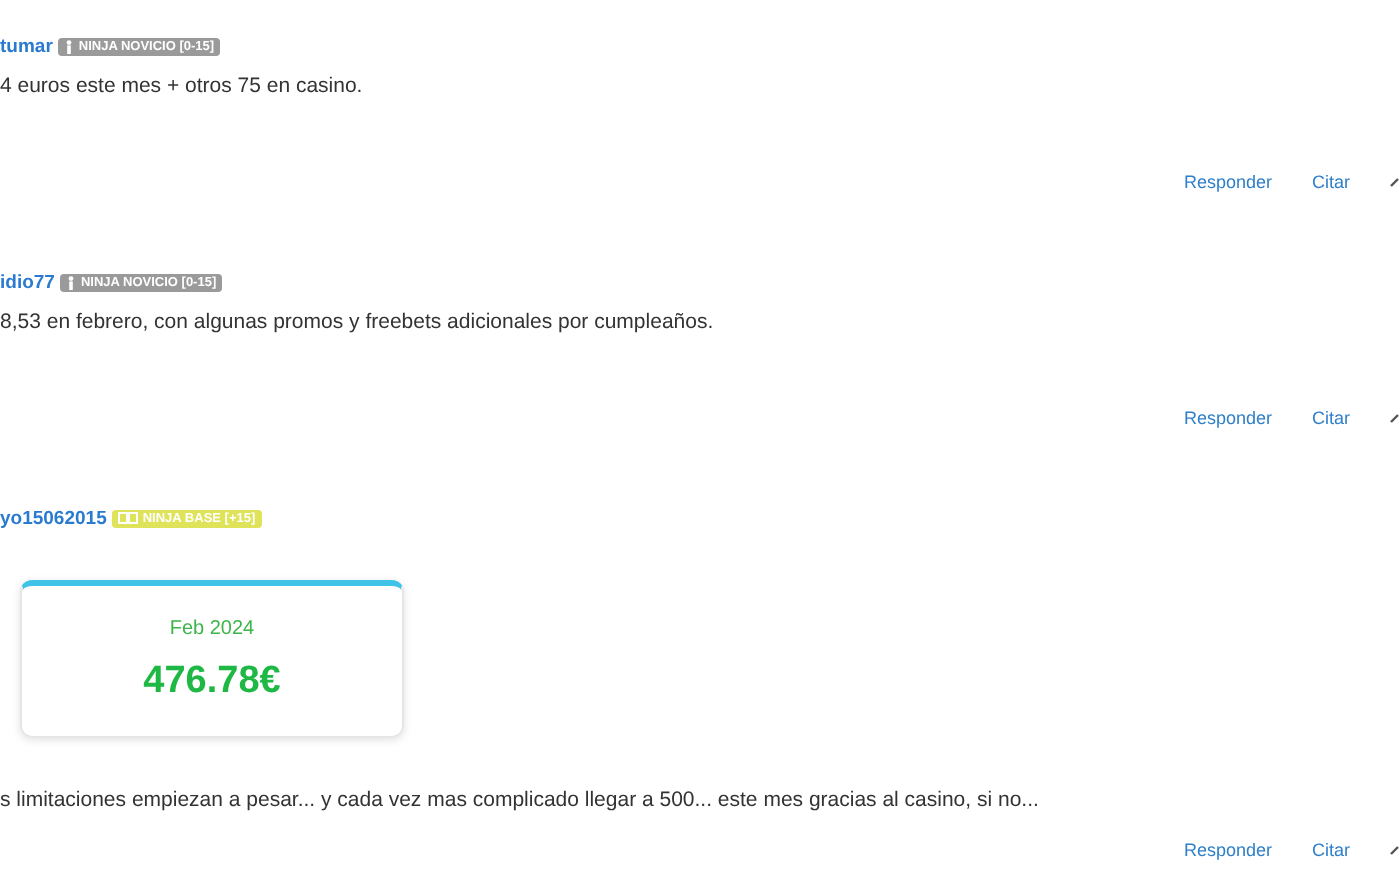 This screenshot has width=1400, height=882. Describe the element at coordinates (212, 629) in the screenshot. I see `period-label: Feb 2024` at that location.